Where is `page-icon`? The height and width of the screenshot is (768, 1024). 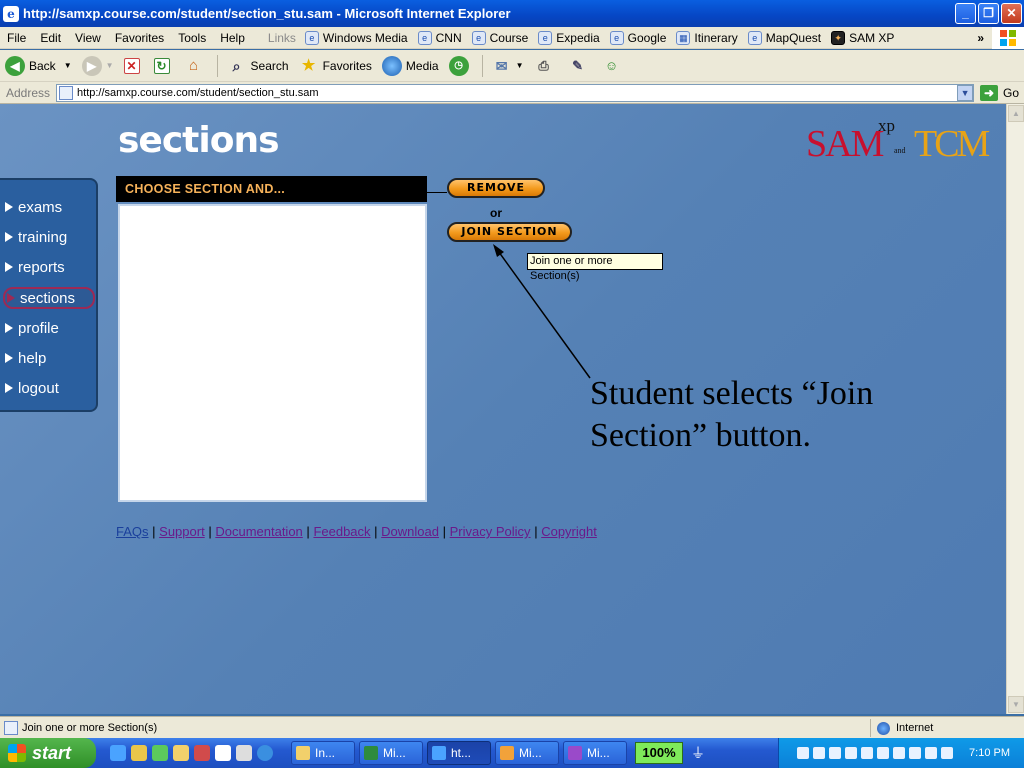 page-icon is located at coordinates (66, 92).